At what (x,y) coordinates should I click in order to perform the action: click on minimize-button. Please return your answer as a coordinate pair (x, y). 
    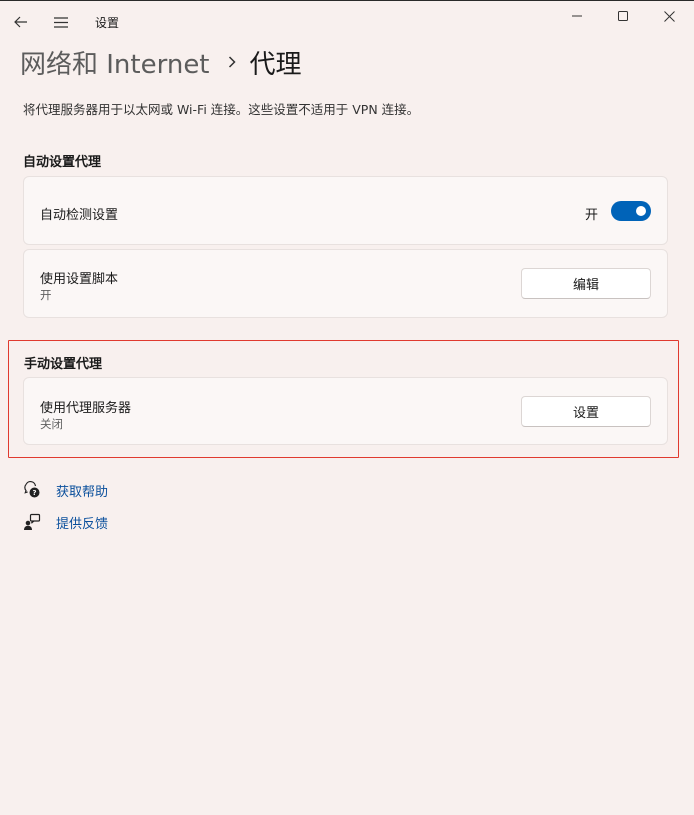
    Looking at the image, I should click on (577, 16).